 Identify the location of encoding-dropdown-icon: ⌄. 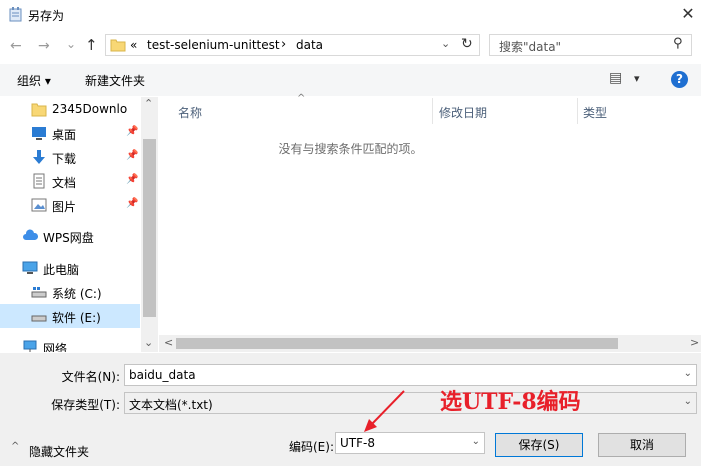
(476, 441).